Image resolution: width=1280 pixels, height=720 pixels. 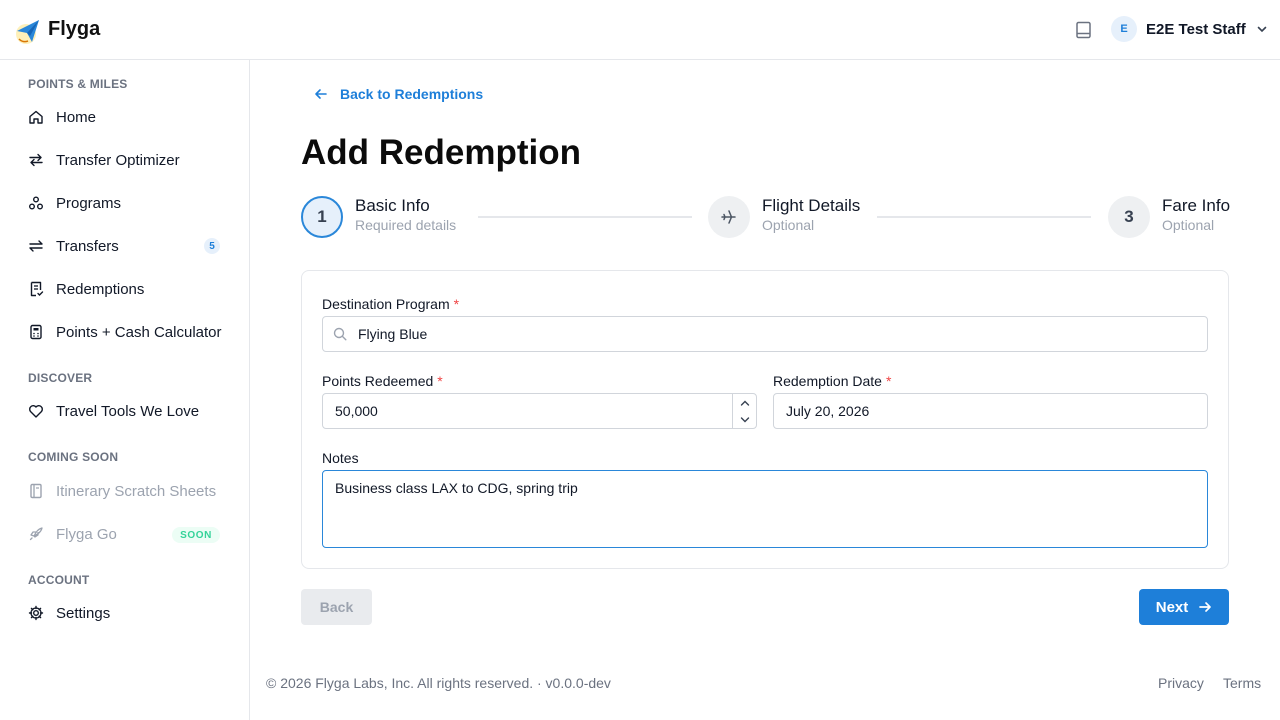 I want to click on section-label-discover: DISCOVER, so click(x=60, y=378).